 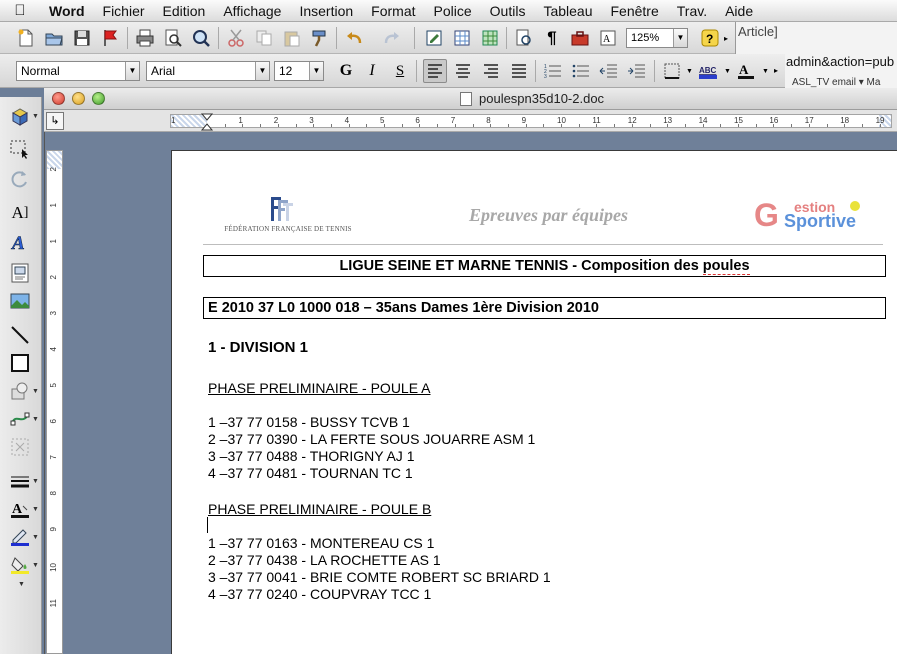 What do you see at coordinates (400, 71) in the screenshot?
I see `underline-button: S` at bounding box center [400, 71].